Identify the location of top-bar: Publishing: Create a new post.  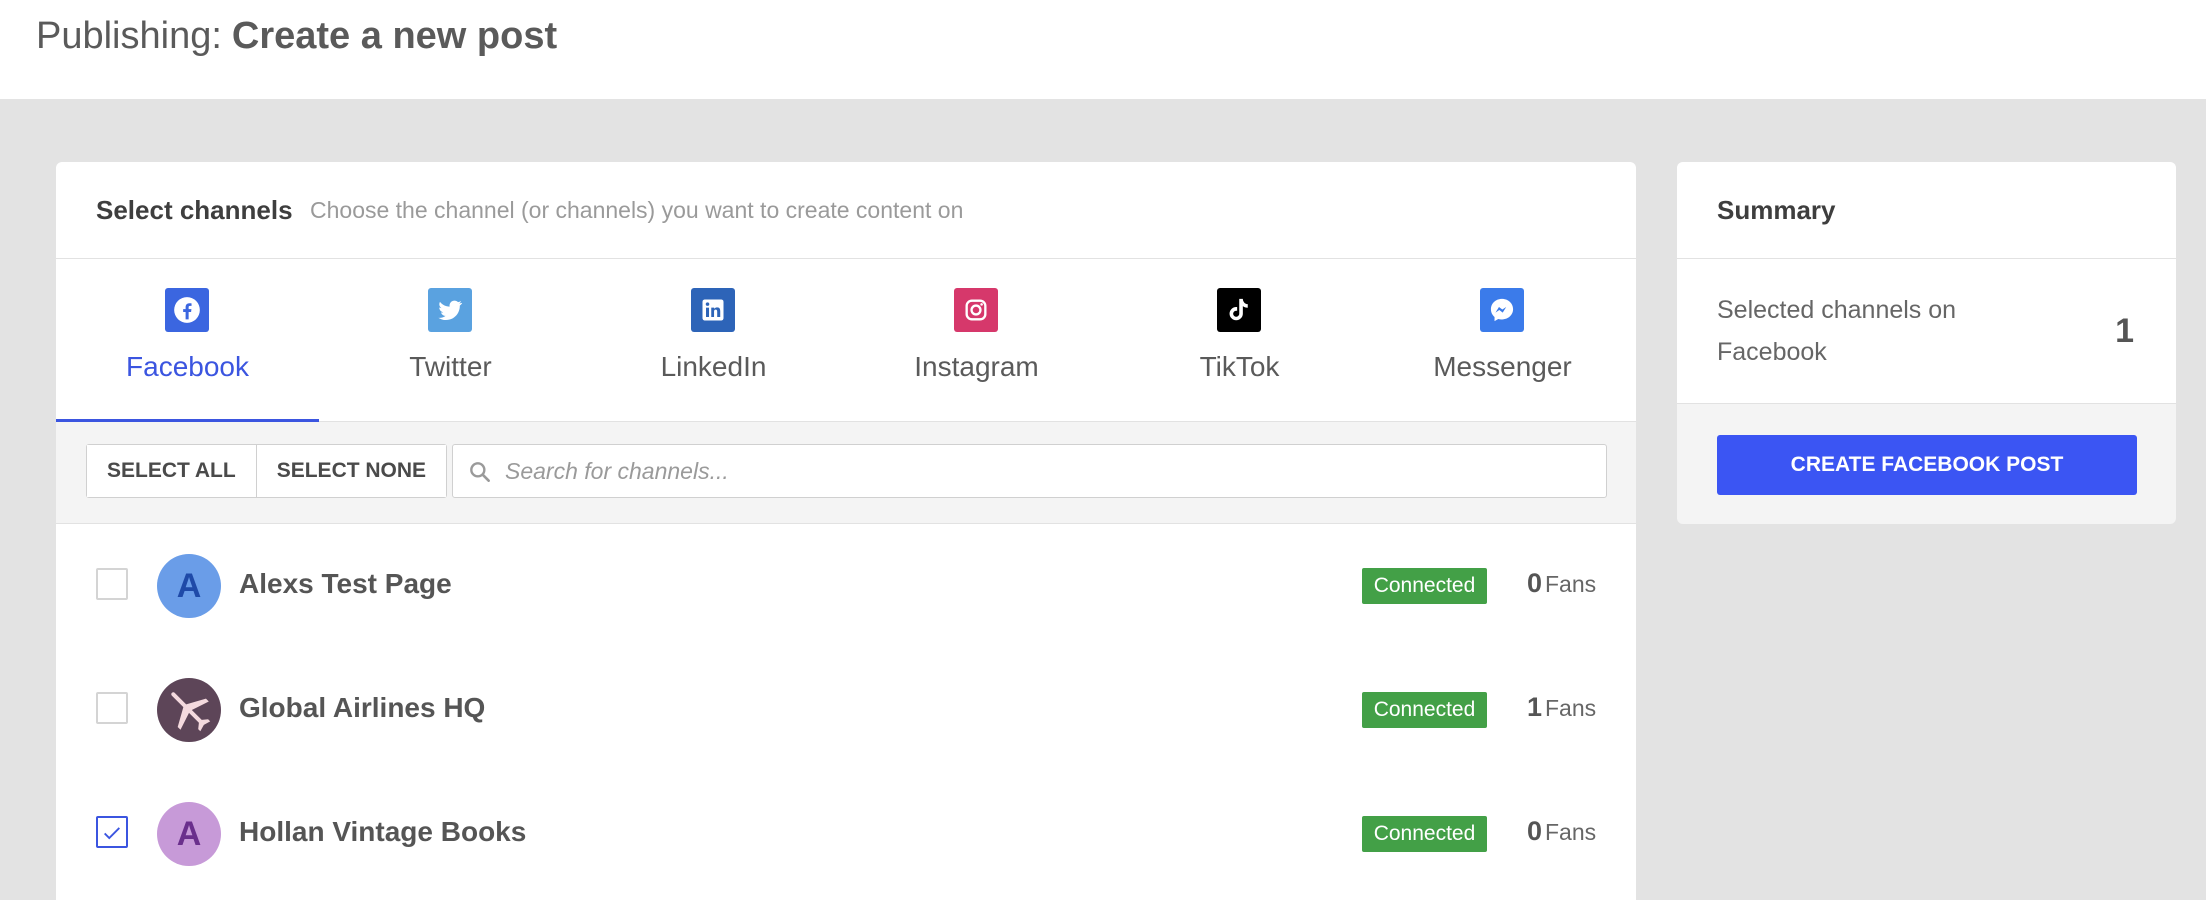
(1103, 49).